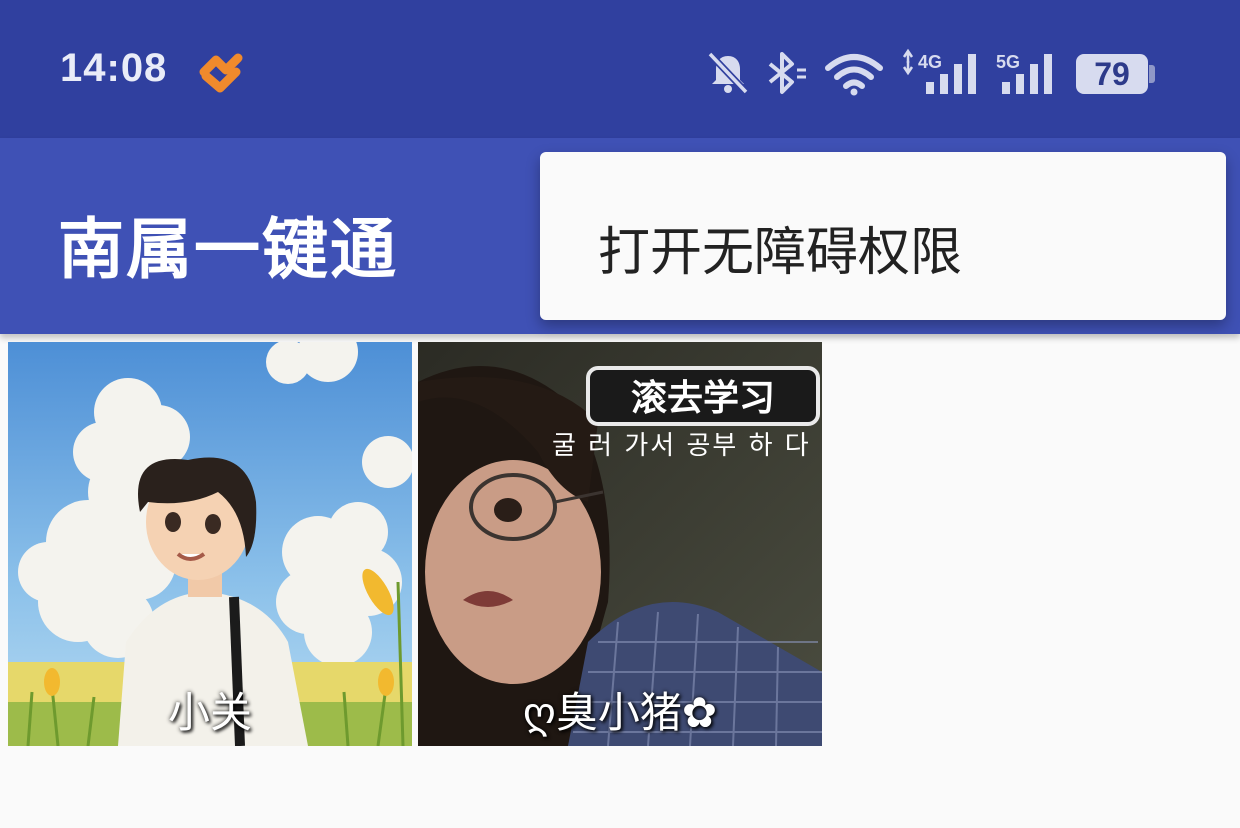  What do you see at coordinates (703, 398) in the screenshot?
I see `meme-overlay-title: 滚去学习` at bounding box center [703, 398].